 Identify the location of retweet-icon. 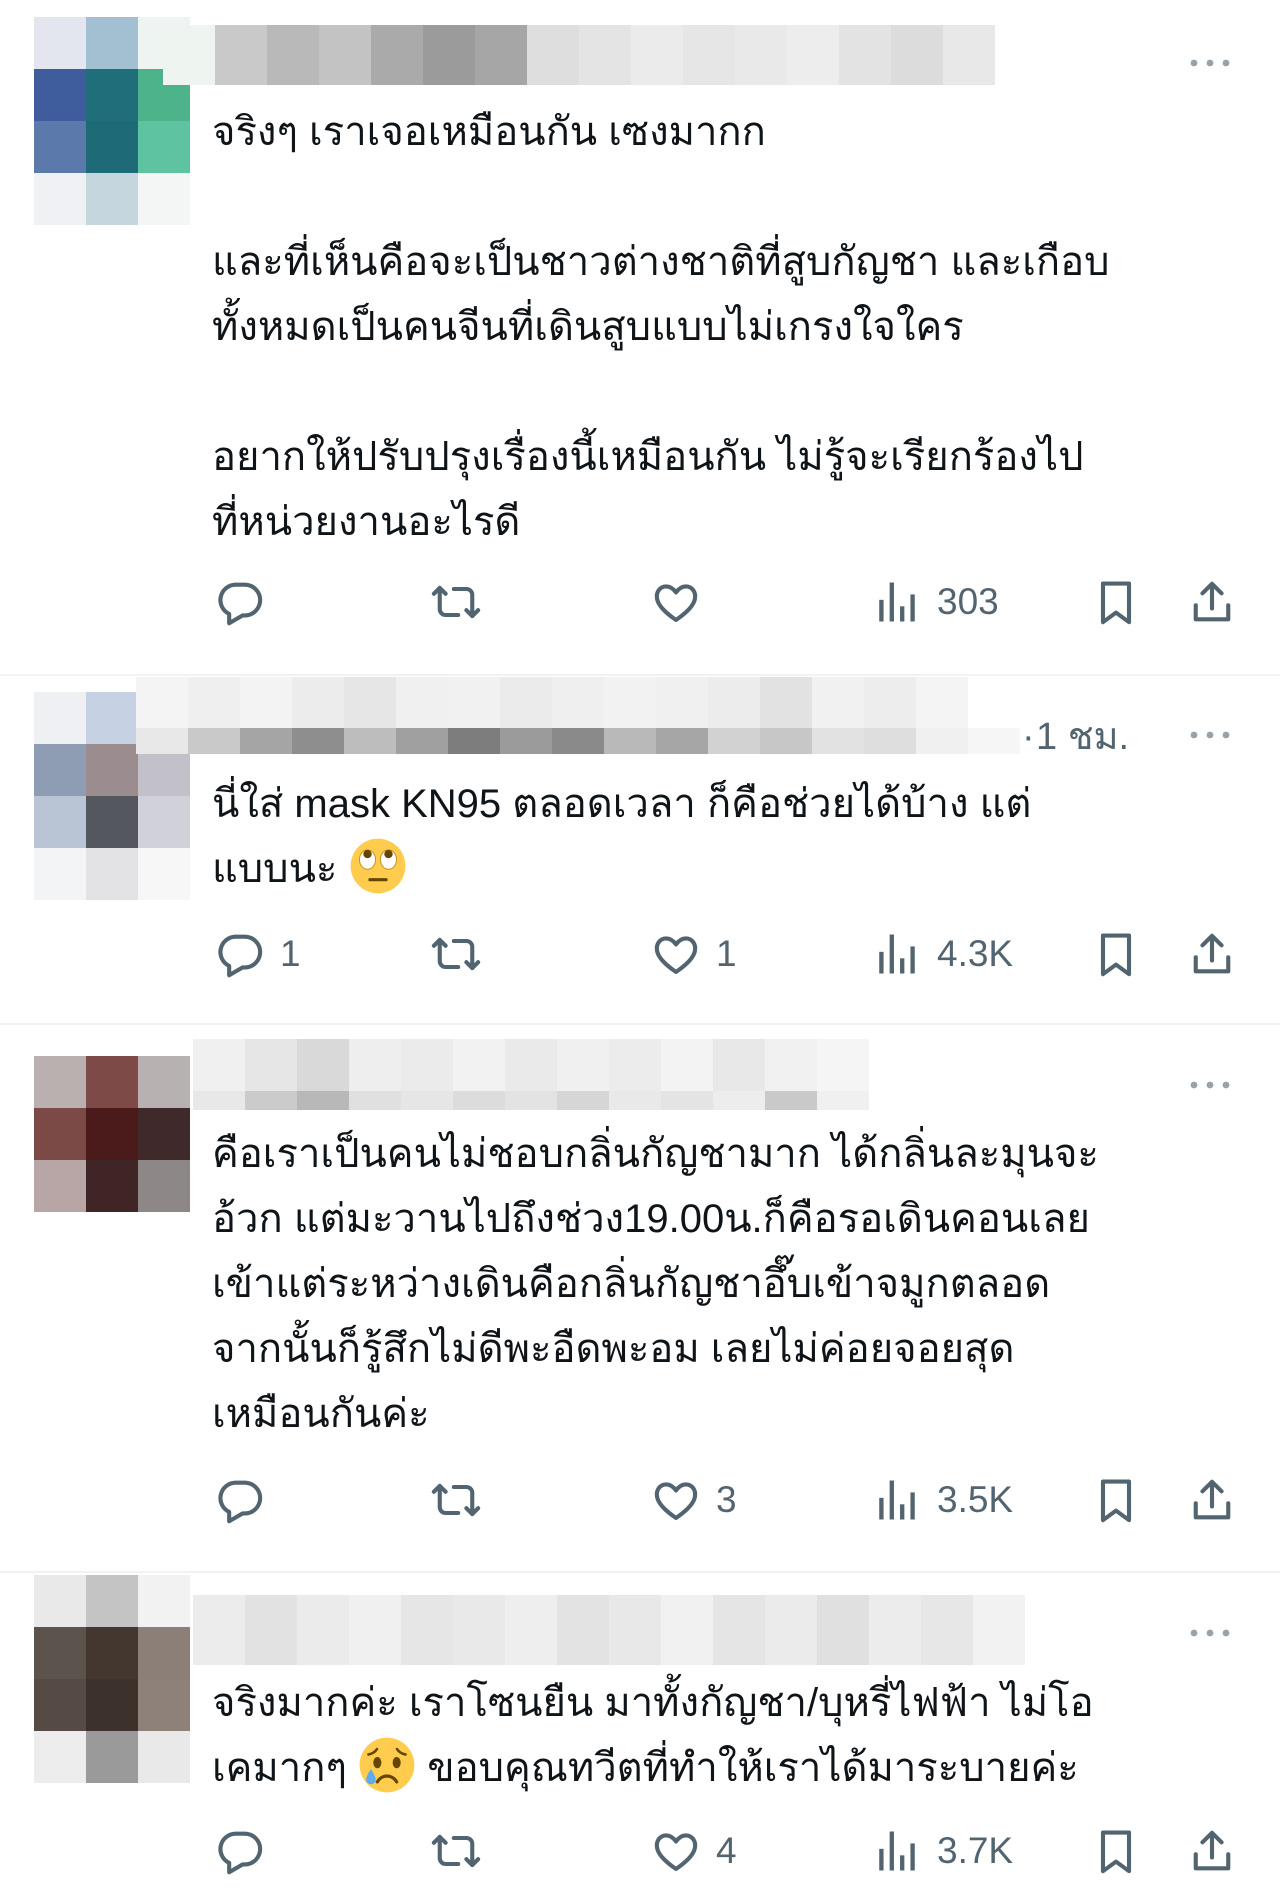
(456, 1851).